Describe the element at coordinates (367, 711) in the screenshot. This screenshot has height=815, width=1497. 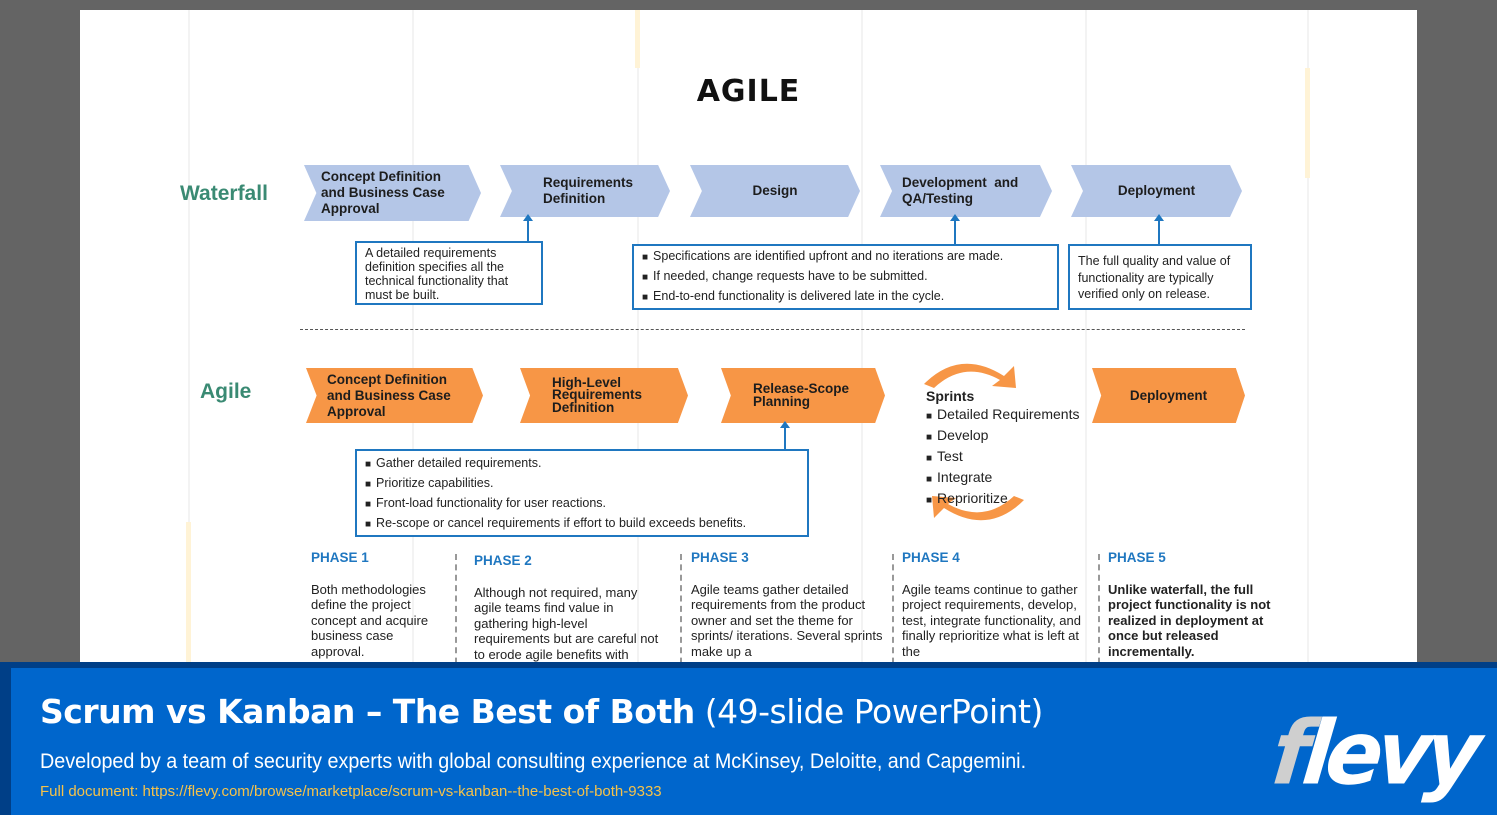
I see `title-main: Scrum vs Kanban – The Best of Both` at that location.